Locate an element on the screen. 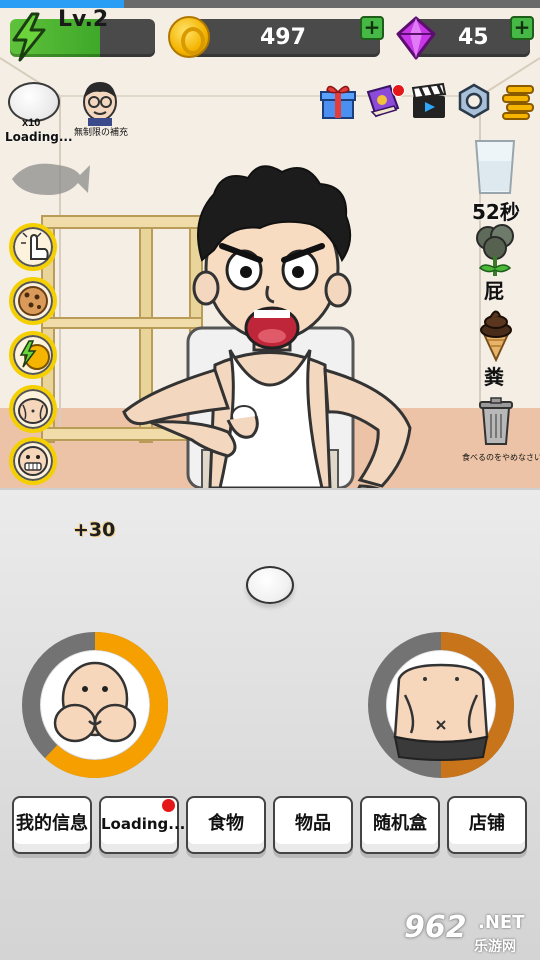 The width and height of the screenshot is (540, 960). add-gems-button: + is located at coordinates (522, 28).